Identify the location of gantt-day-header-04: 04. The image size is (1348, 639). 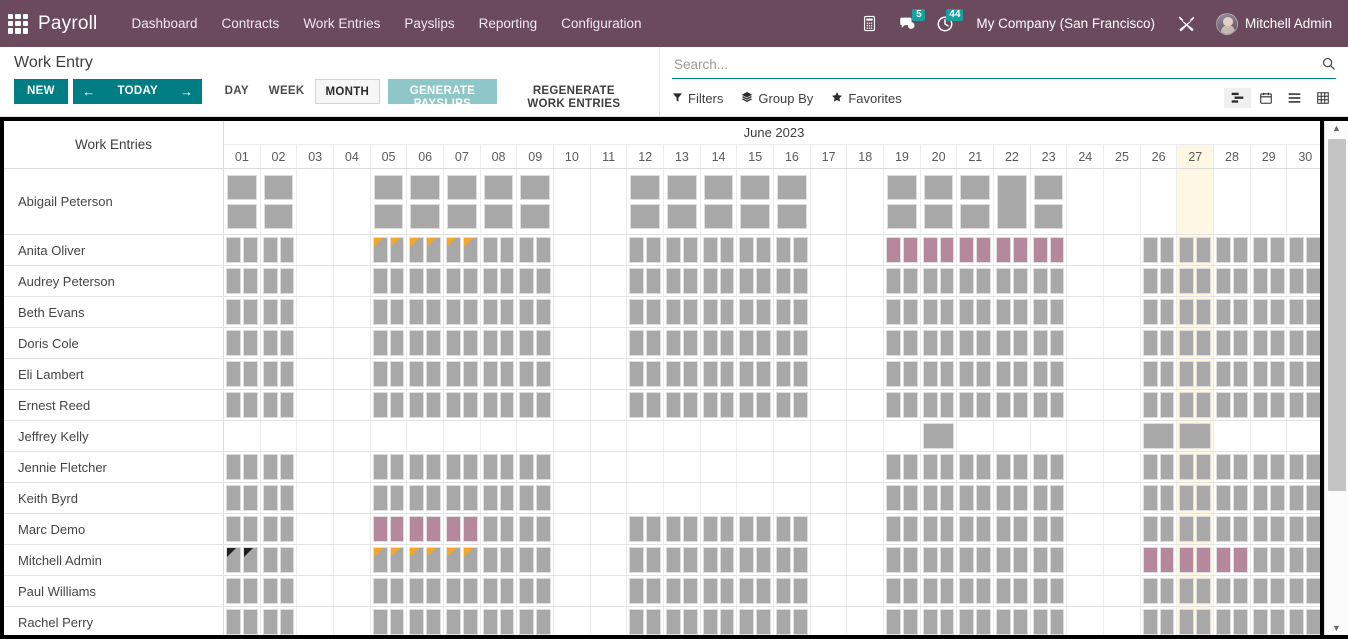
(352, 156).